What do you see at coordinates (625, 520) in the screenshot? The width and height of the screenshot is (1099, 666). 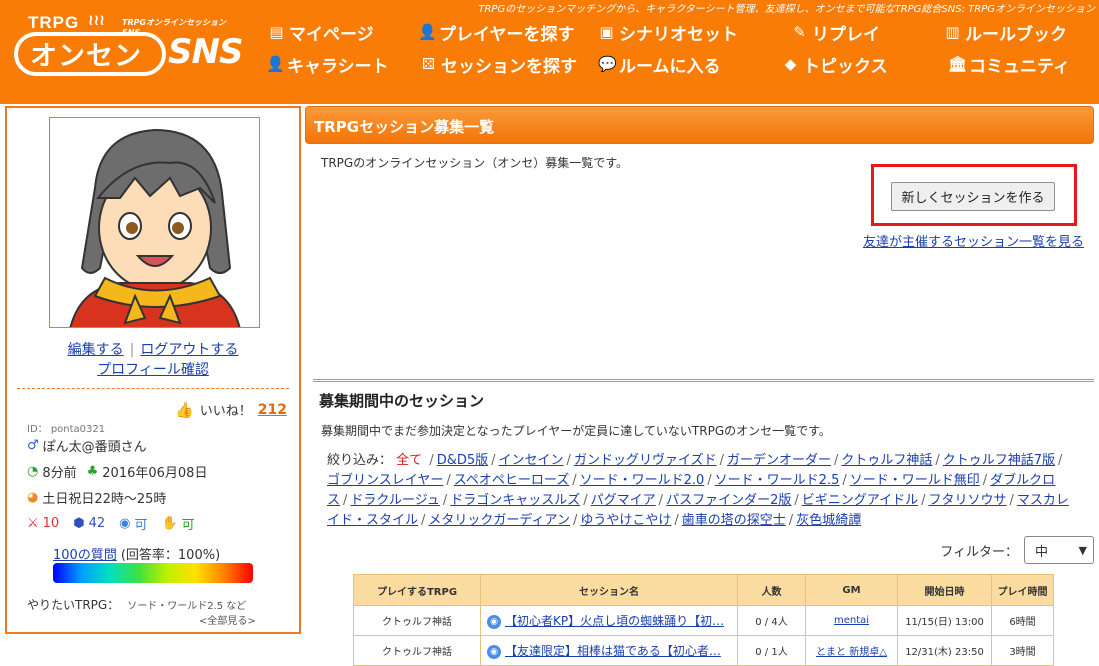 I see `filter-link: ゆうやけこやけ` at bounding box center [625, 520].